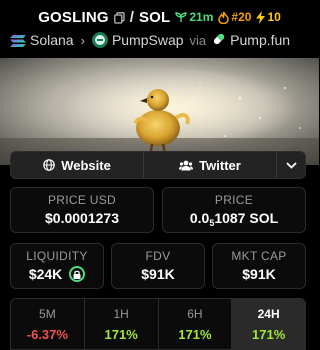 This screenshot has width=320, height=350. What do you see at coordinates (119, 17) in the screenshot?
I see `copy-icon` at bounding box center [119, 17].